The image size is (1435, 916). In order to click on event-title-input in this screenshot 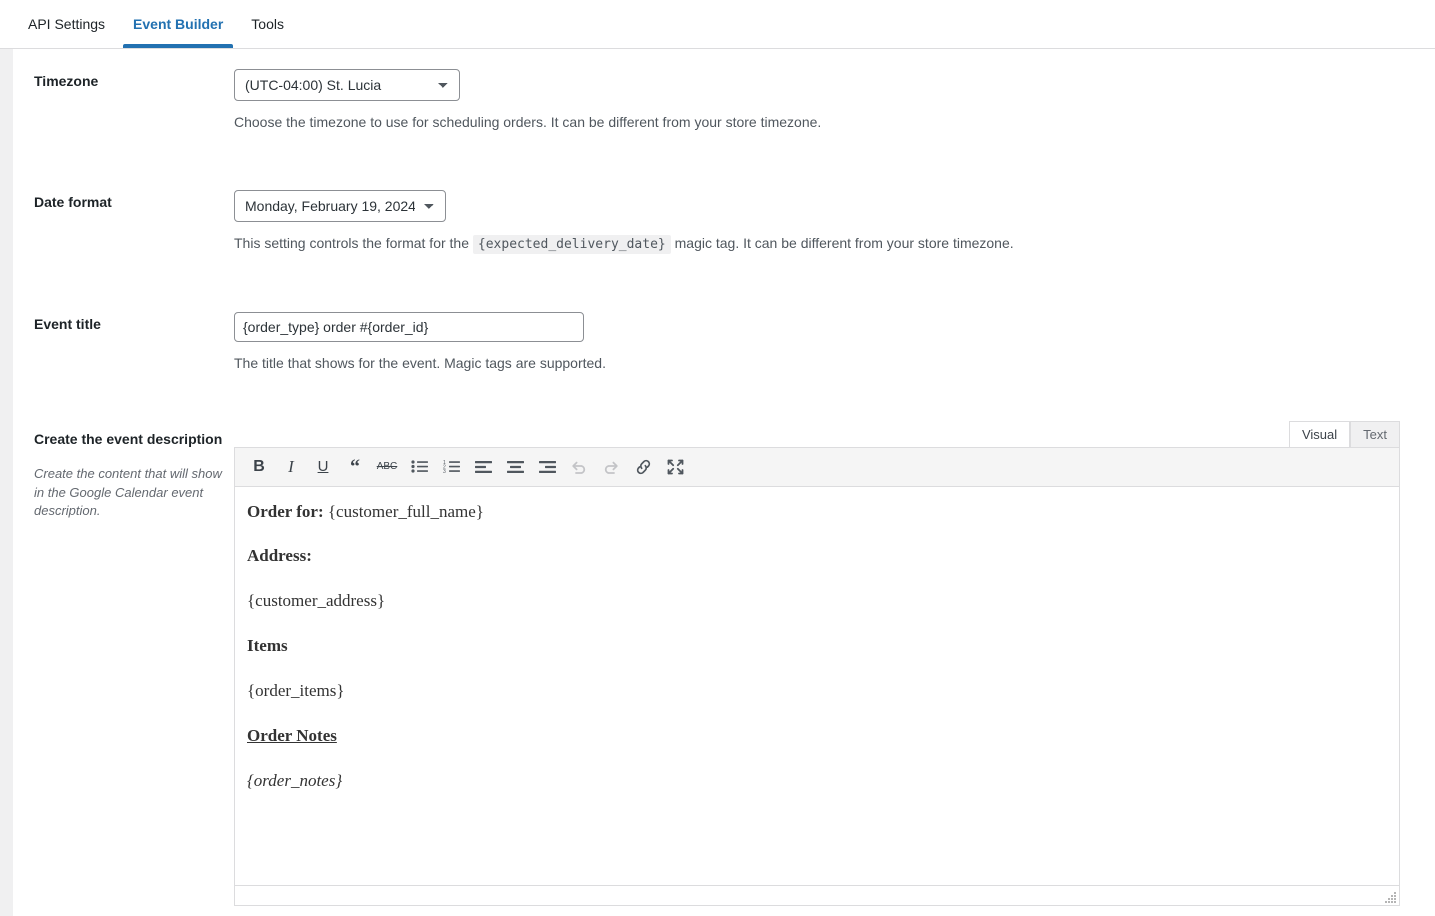, I will do `click(409, 326)`.